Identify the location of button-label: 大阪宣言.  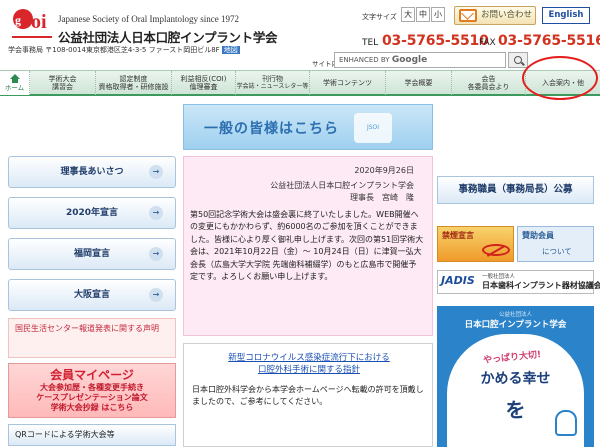
(91, 295).